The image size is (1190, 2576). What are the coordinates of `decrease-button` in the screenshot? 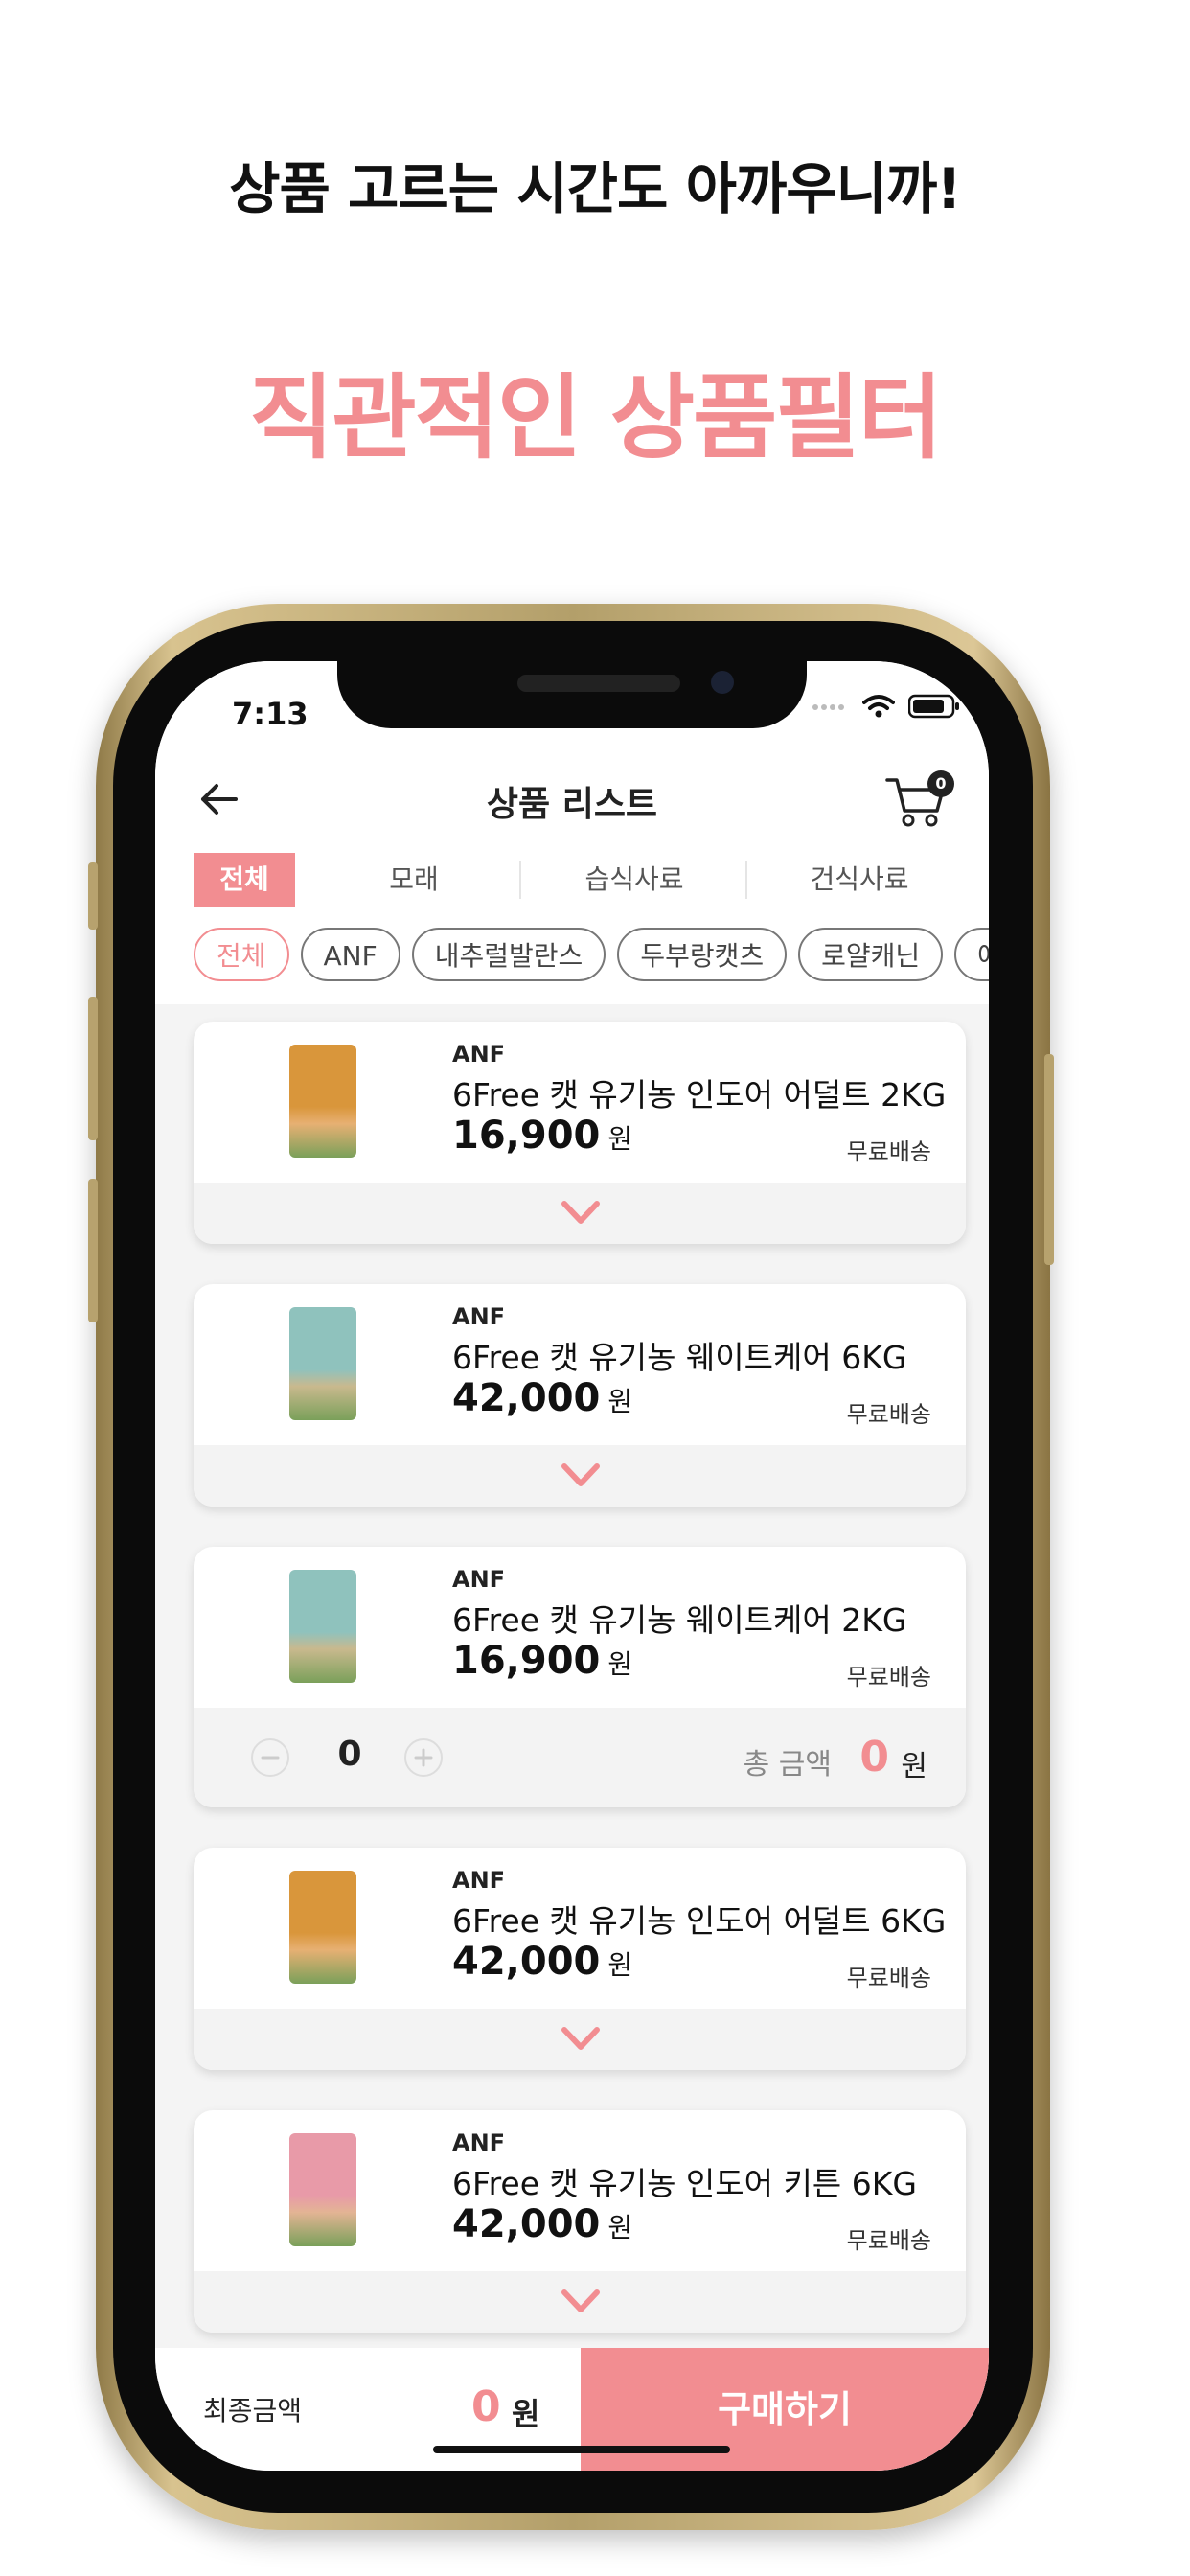 It's located at (270, 1757).